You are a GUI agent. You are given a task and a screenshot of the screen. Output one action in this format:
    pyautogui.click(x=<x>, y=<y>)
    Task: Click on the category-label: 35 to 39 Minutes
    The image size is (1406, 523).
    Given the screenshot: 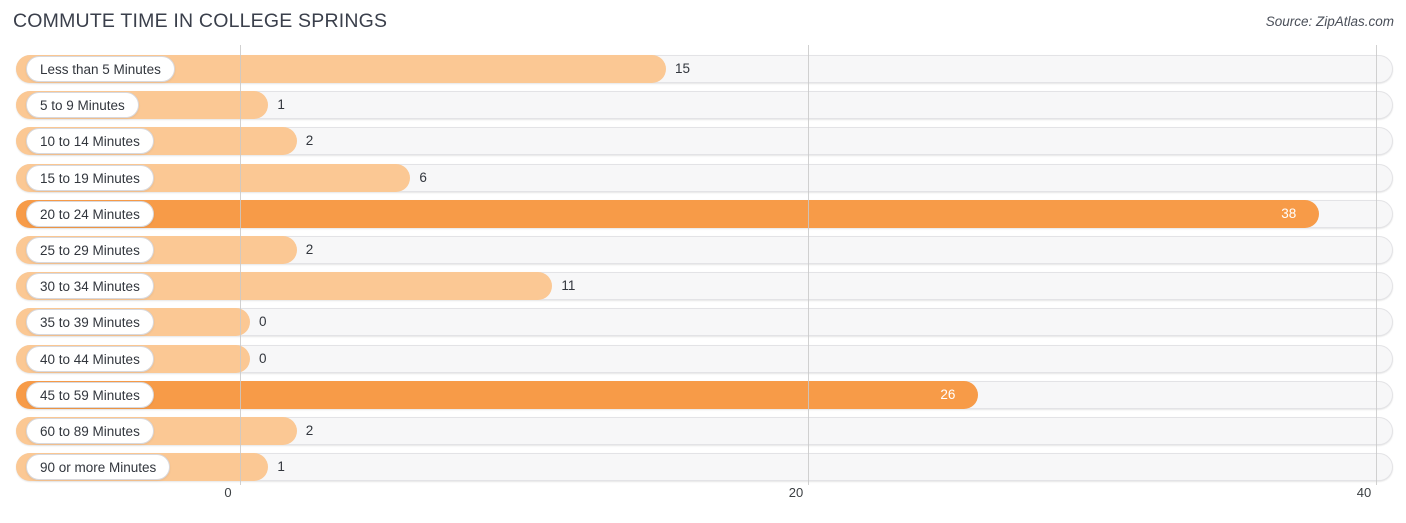 What is the action you would take?
    pyautogui.click(x=90, y=322)
    